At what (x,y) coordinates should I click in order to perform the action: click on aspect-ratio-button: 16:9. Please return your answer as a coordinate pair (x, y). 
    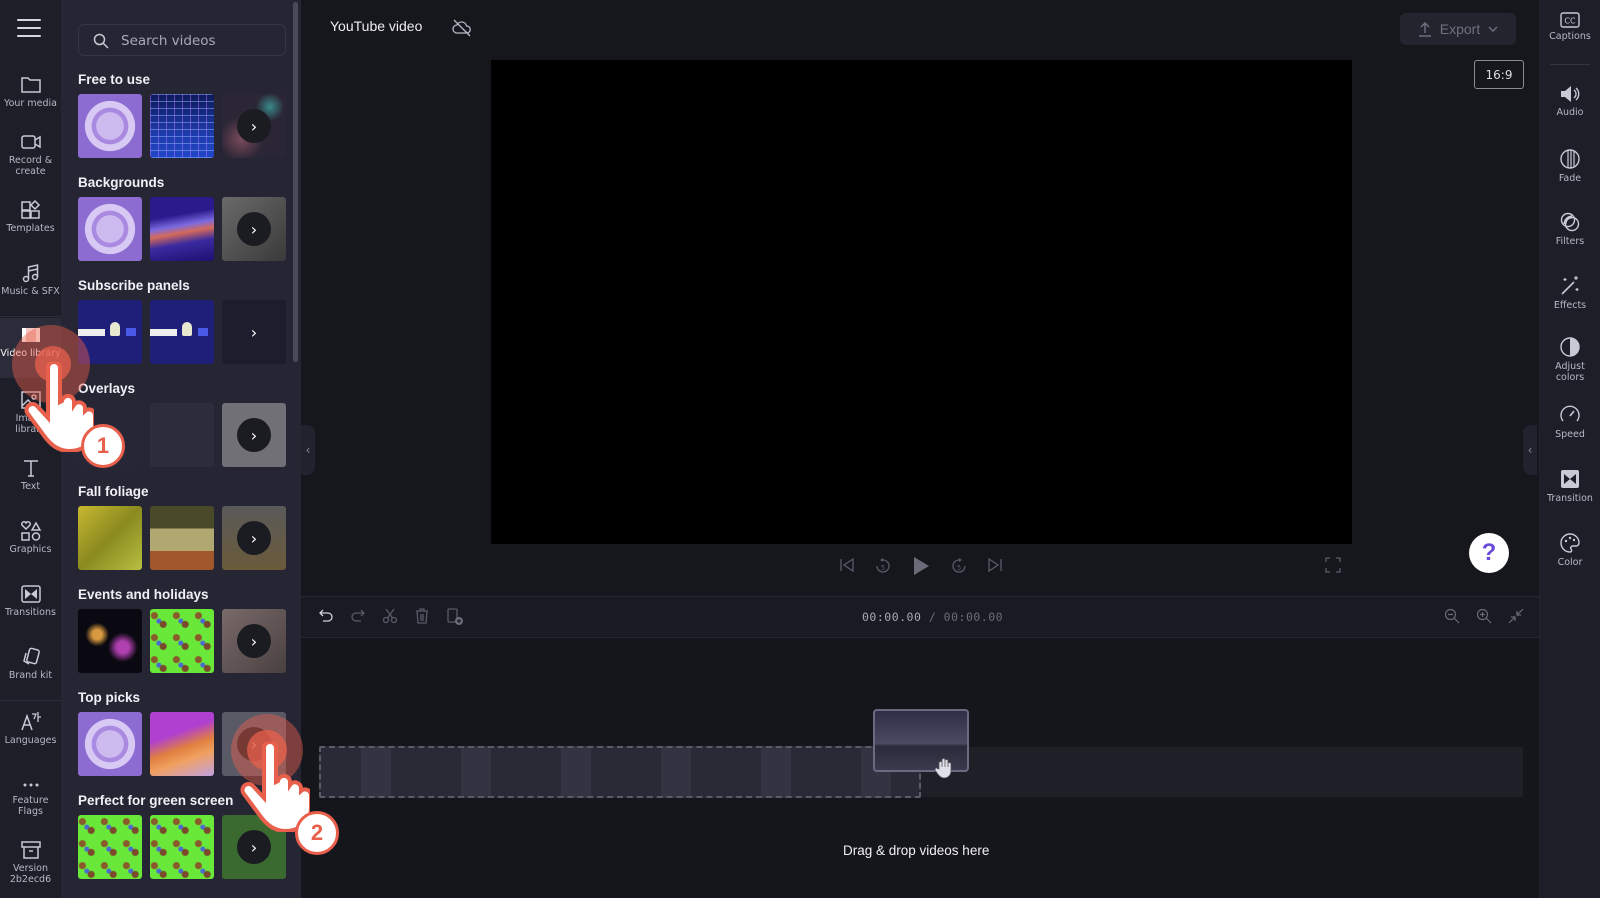
    Looking at the image, I should click on (1499, 74).